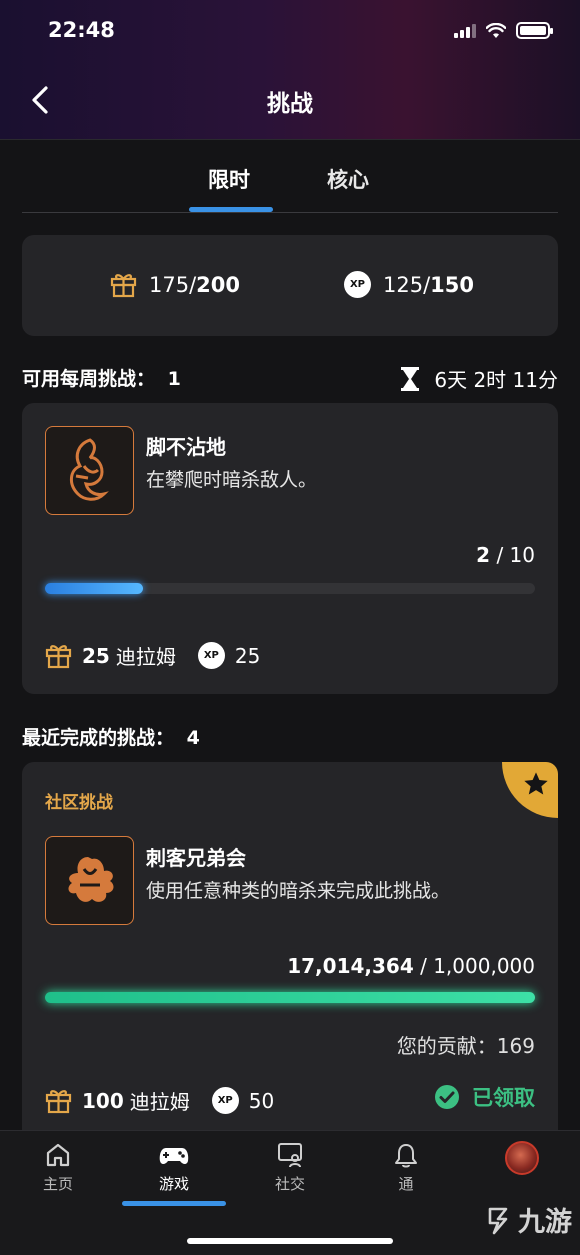 The height and width of the screenshot is (1255, 580). What do you see at coordinates (231, 209) in the screenshot?
I see `active-tab-indicator` at bounding box center [231, 209].